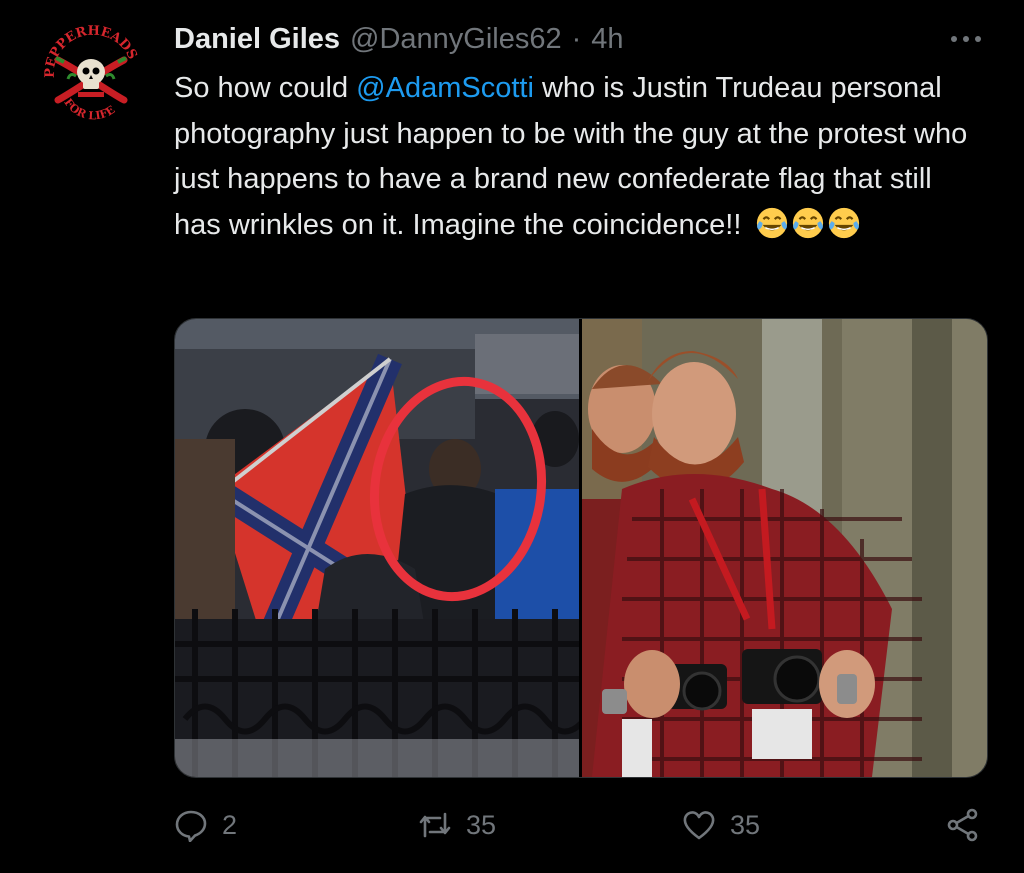  I want to click on emoji-group, so click(808, 223).